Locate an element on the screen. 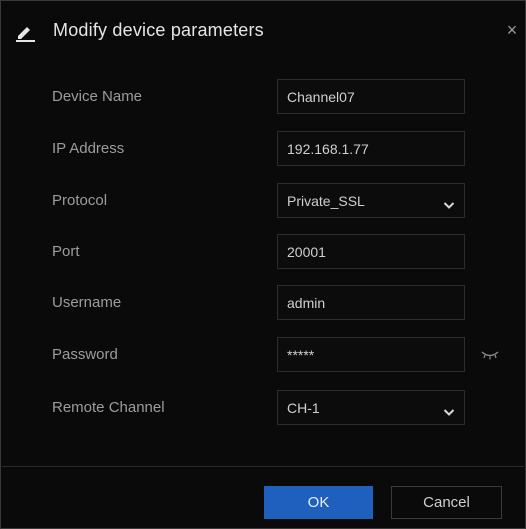 Image resolution: width=526 pixels, height=529 pixels. protocol-label: Protocol is located at coordinates (80, 200).